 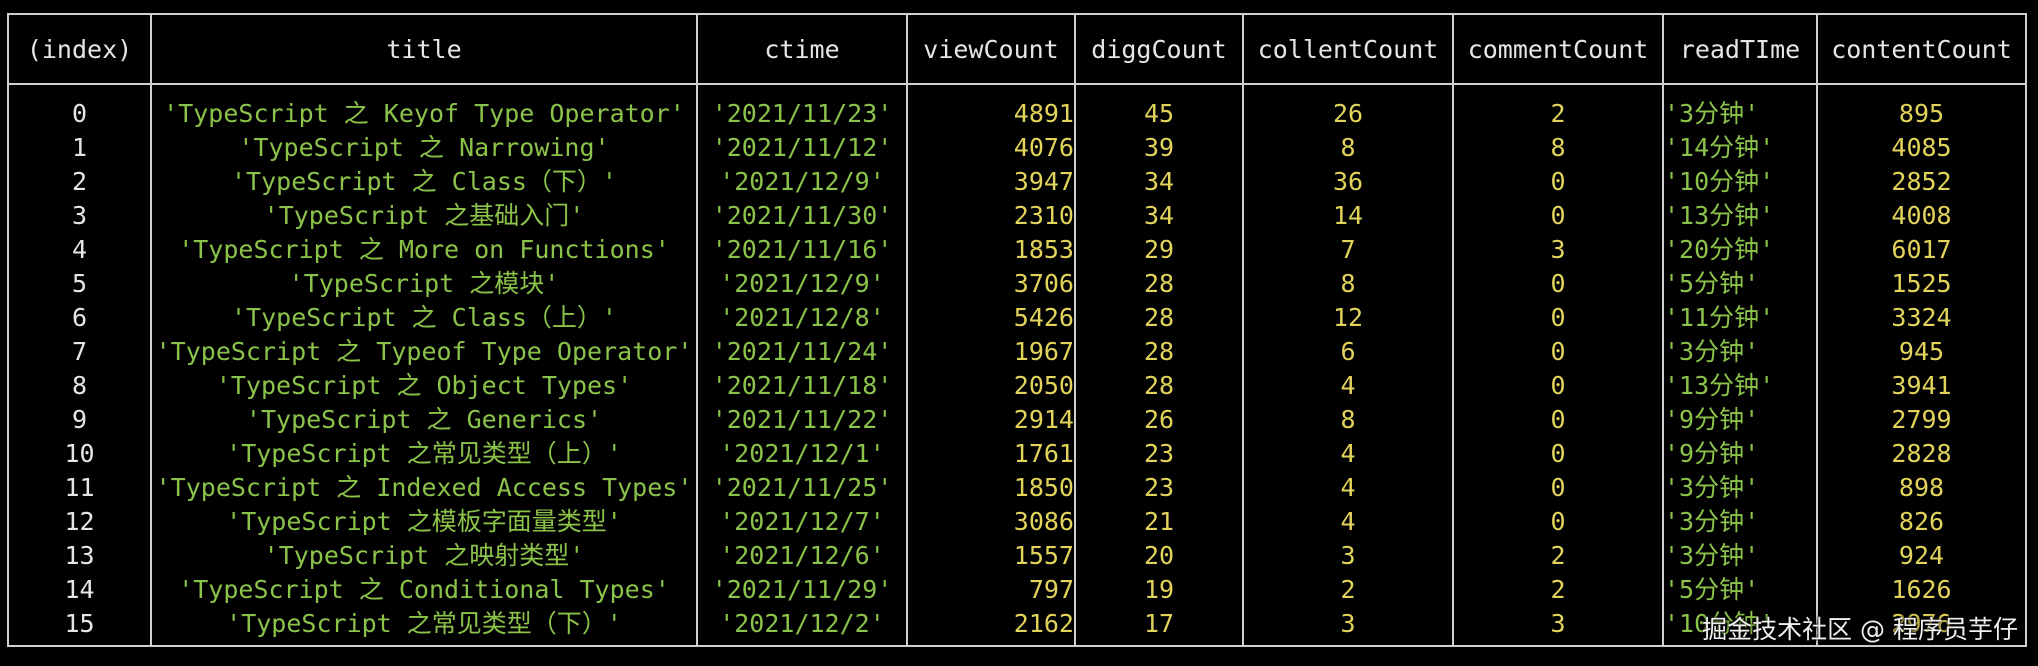 What do you see at coordinates (79, 386) in the screenshot?
I see `cell-index: 8` at bounding box center [79, 386].